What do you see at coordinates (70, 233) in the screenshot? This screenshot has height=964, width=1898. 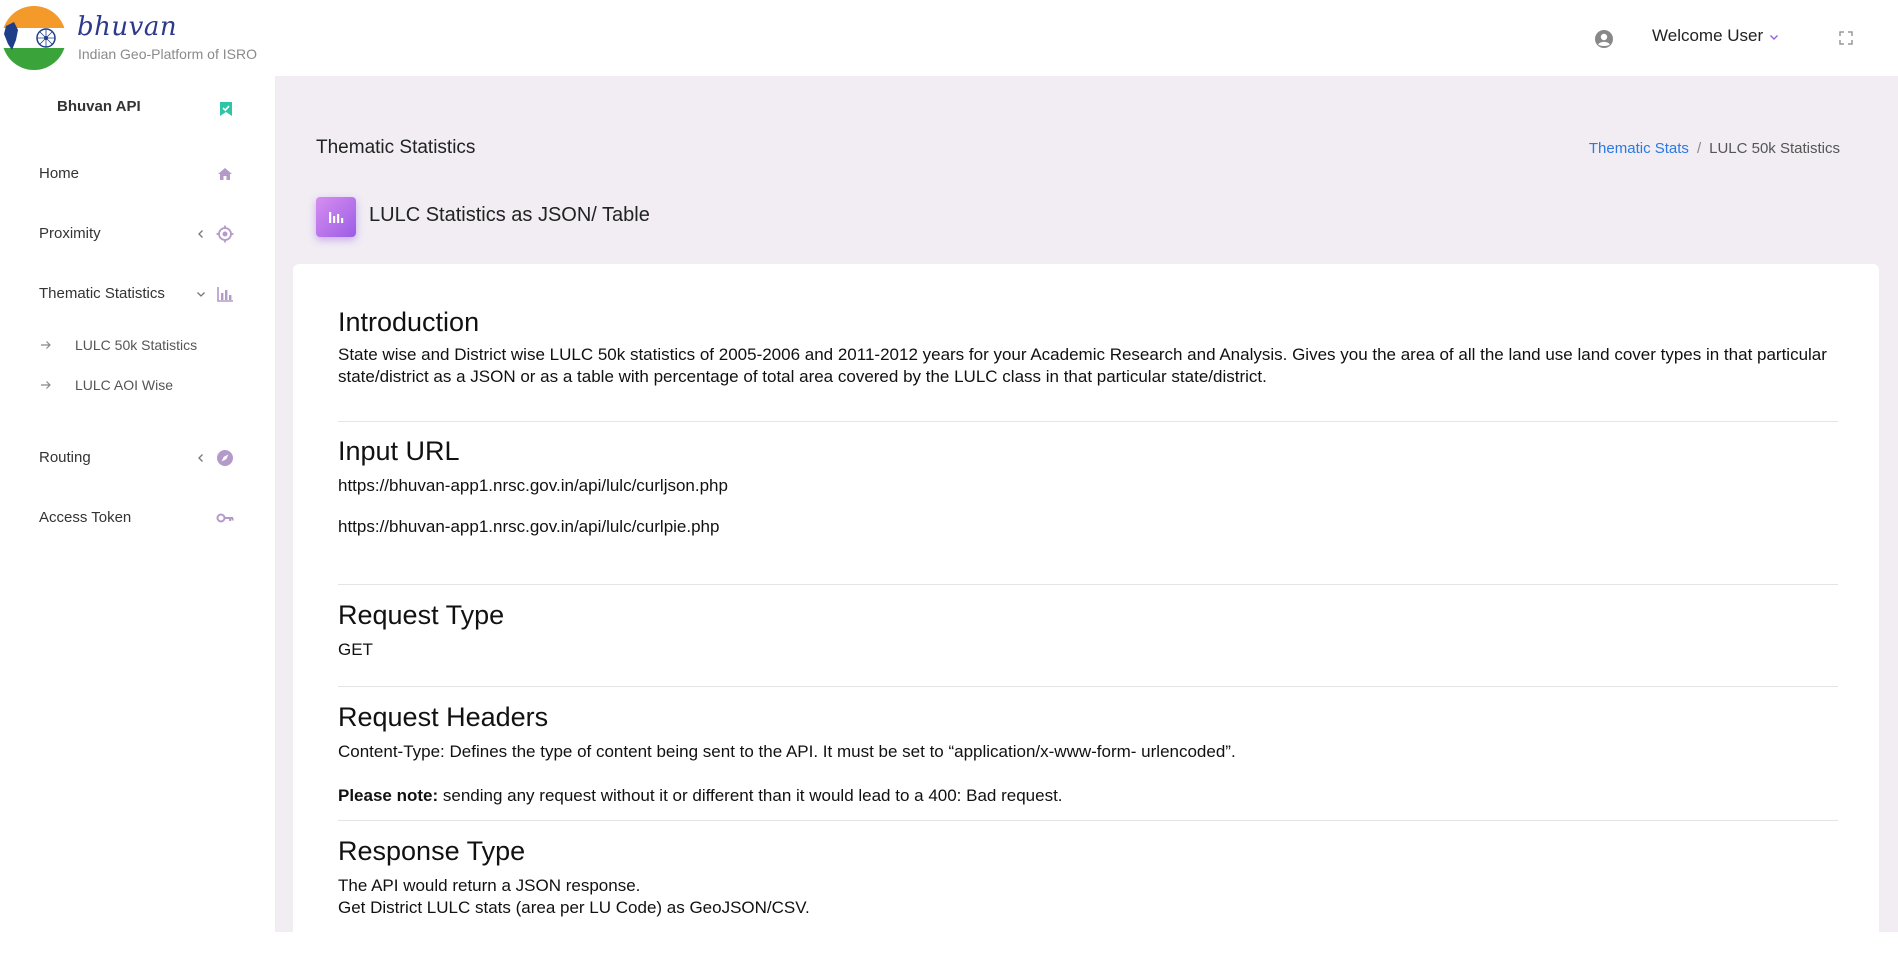 I see `sidebar-item-label: Proximity` at bounding box center [70, 233].